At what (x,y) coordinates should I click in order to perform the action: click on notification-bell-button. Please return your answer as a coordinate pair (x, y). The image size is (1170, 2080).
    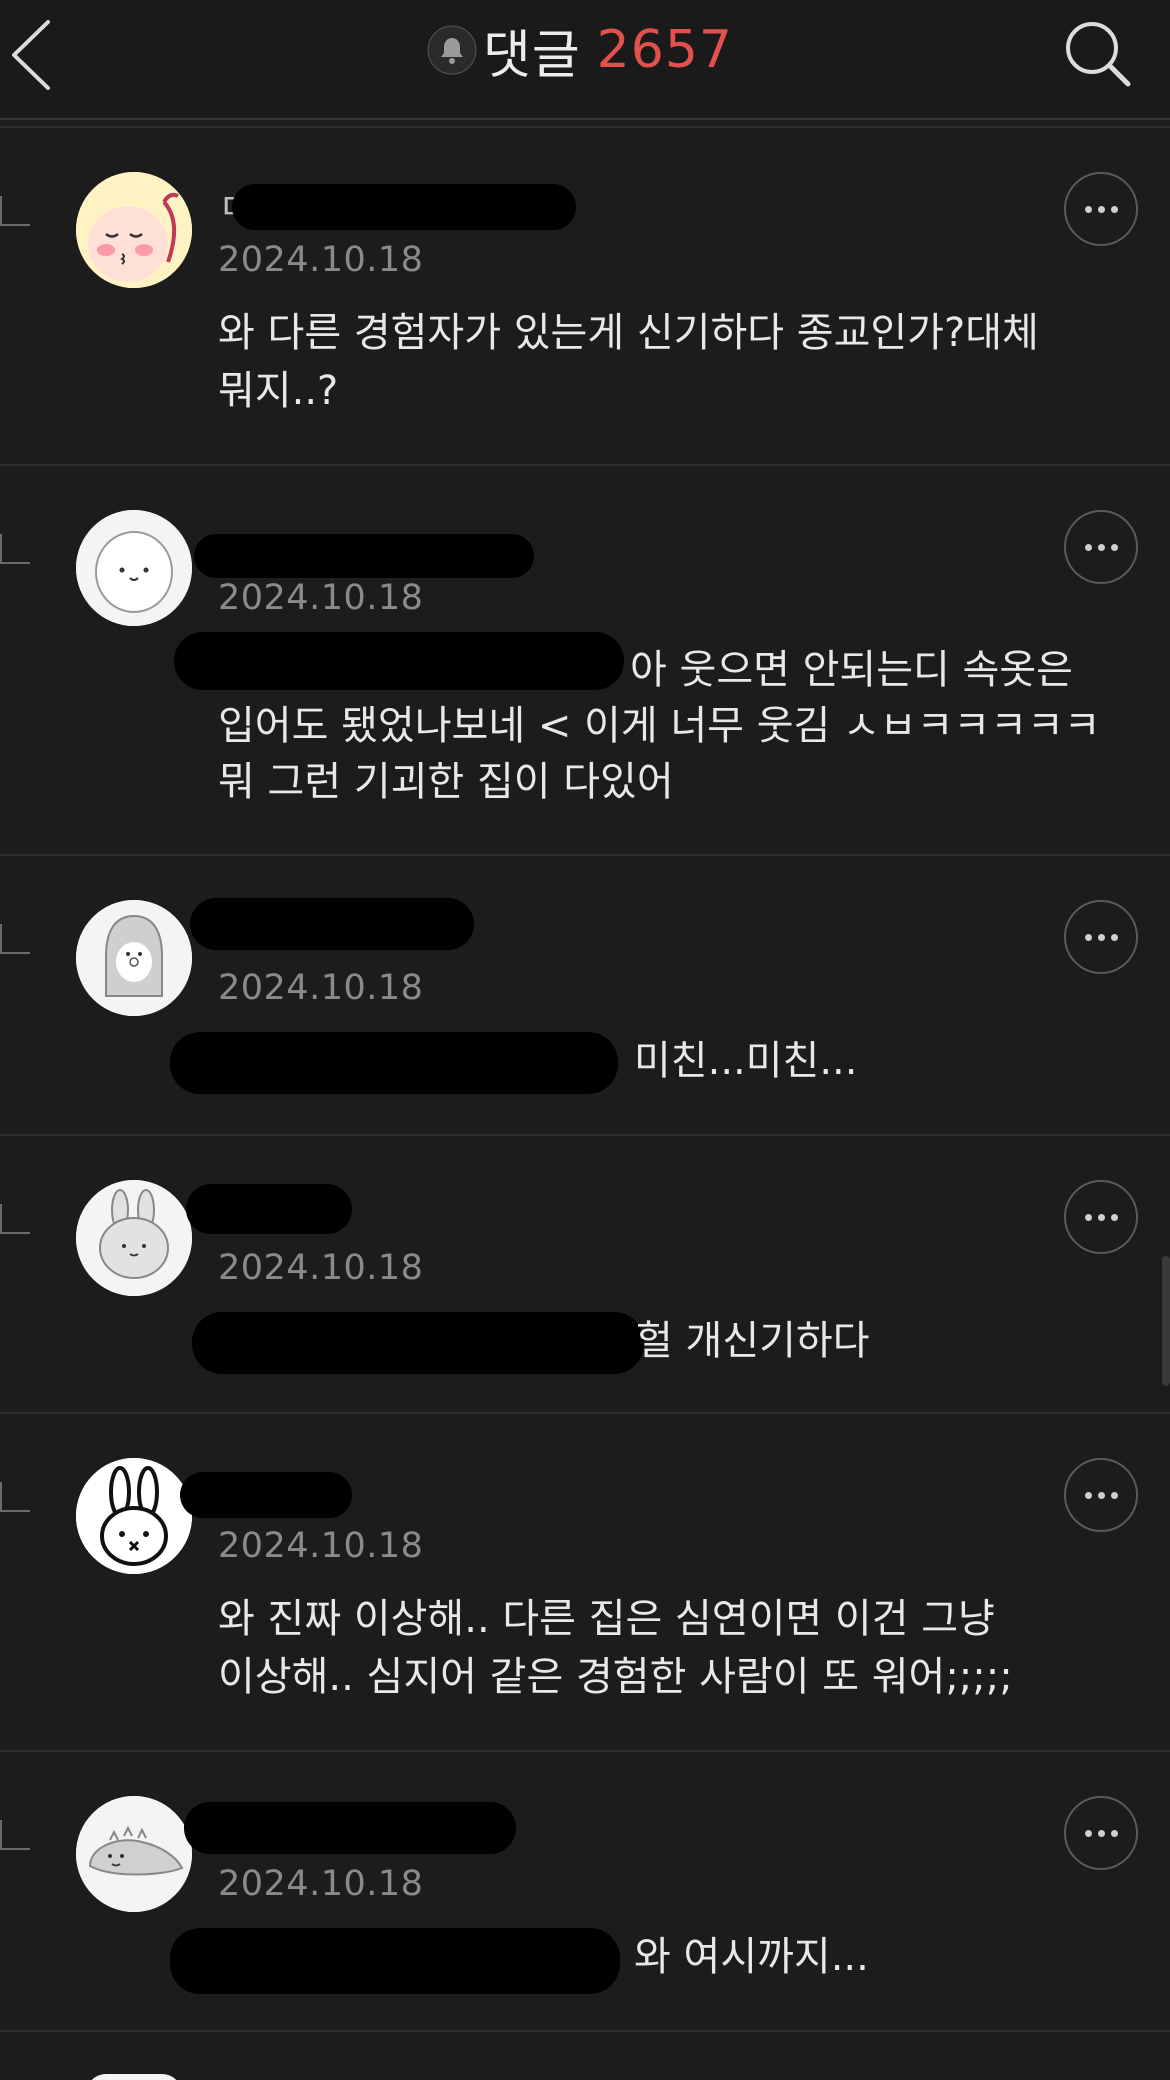
    Looking at the image, I should click on (452, 50).